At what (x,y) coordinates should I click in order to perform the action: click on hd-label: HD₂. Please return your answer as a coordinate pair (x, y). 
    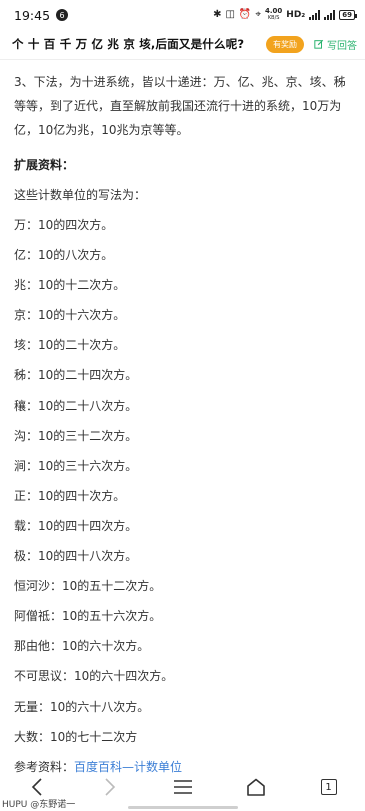
    Looking at the image, I should click on (296, 15).